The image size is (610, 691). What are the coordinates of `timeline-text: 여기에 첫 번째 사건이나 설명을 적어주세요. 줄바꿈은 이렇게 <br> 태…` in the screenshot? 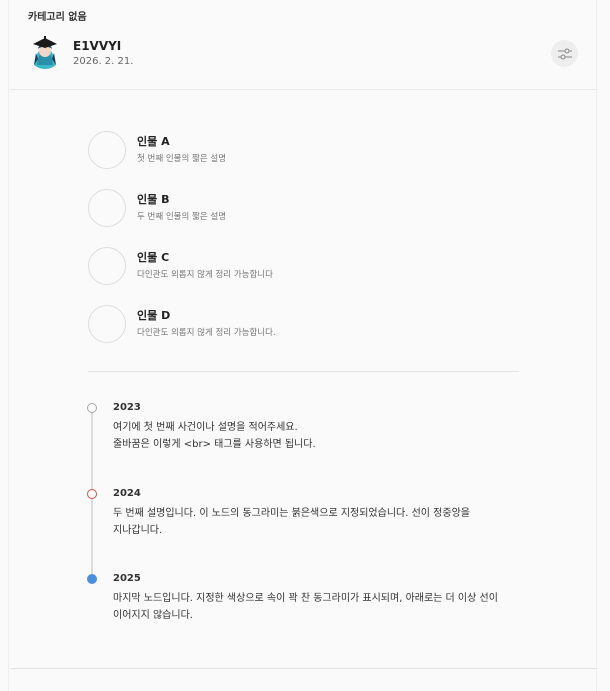 It's located at (323, 436).